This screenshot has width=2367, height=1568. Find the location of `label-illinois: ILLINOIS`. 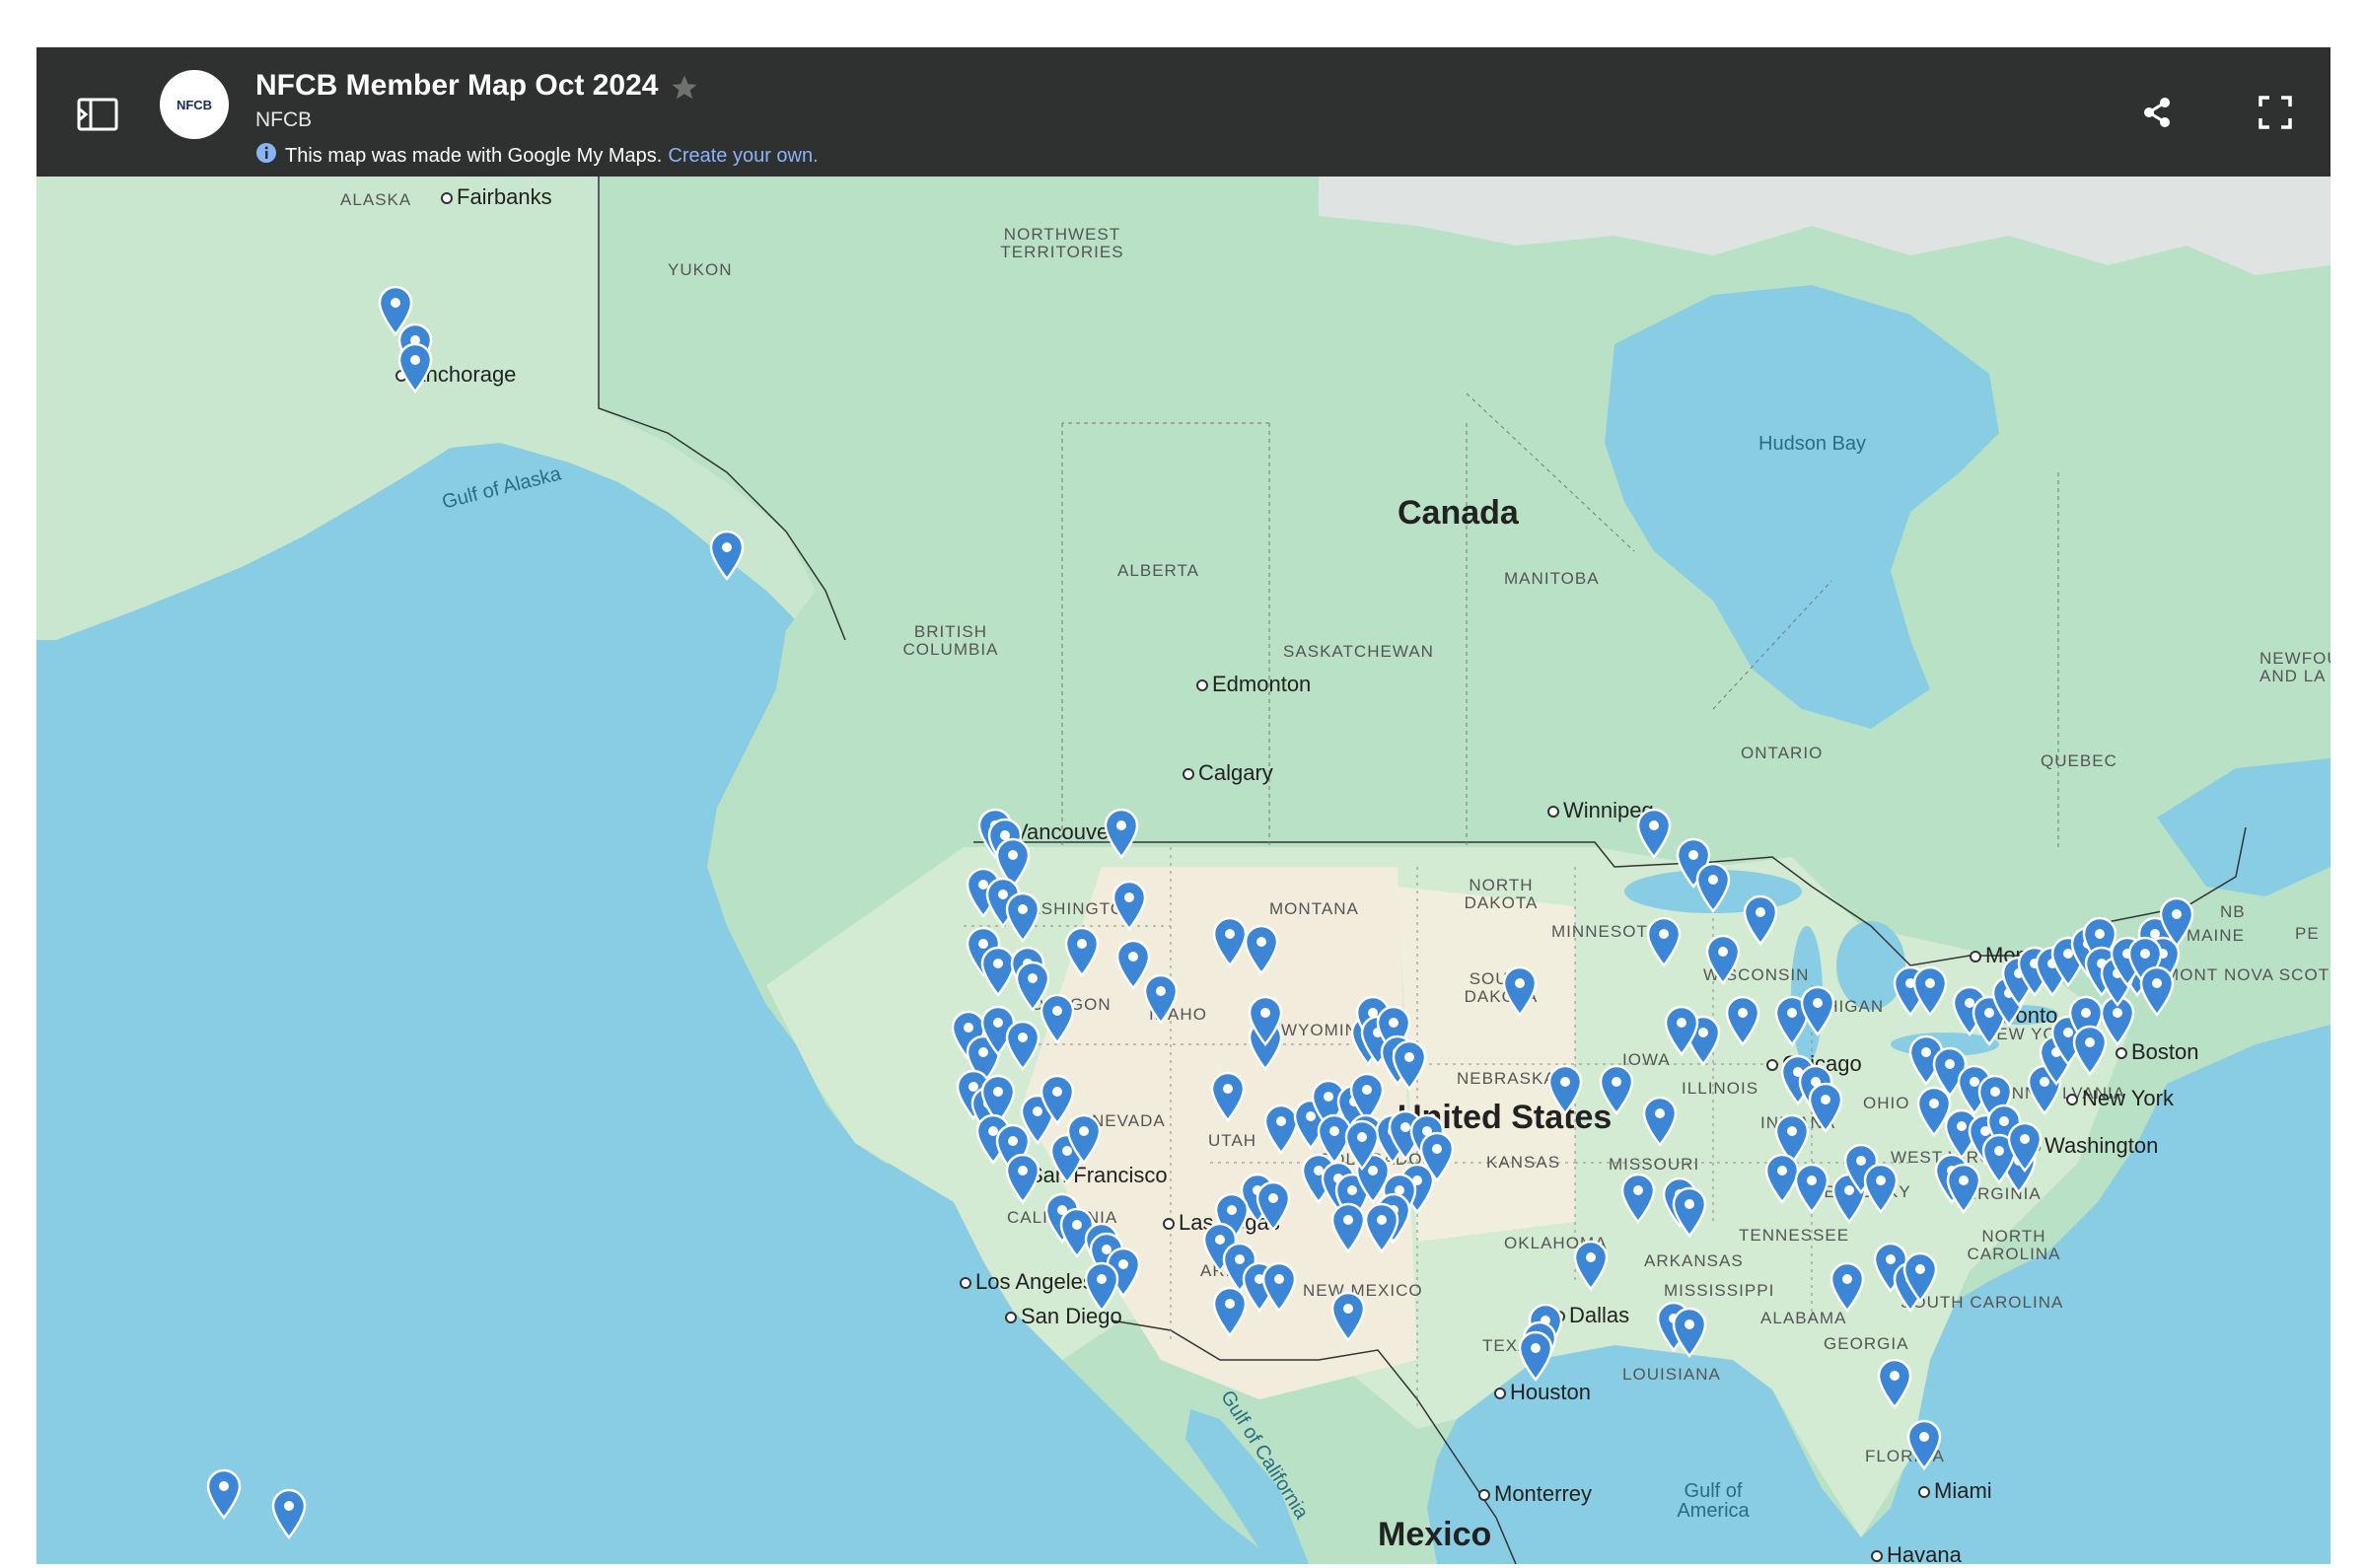

label-illinois: ILLINOIS is located at coordinates (1720, 1088).